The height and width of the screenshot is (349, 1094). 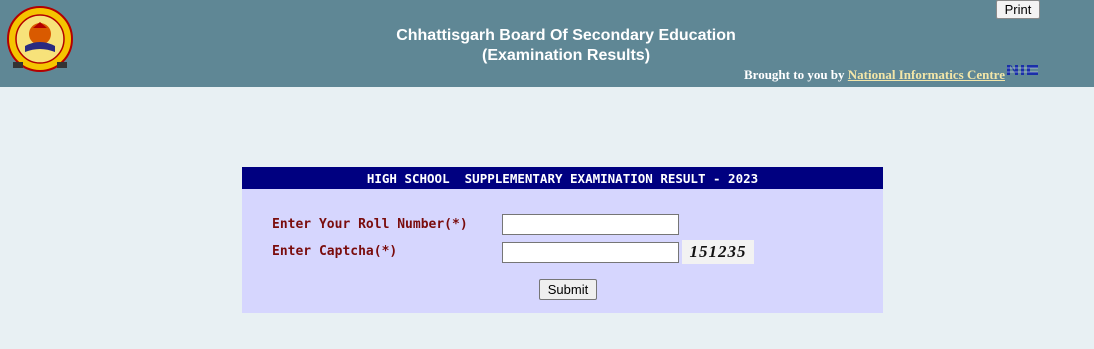 What do you see at coordinates (590, 224) in the screenshot?
I see `roll-number-input` at bounding box center [590, 224].